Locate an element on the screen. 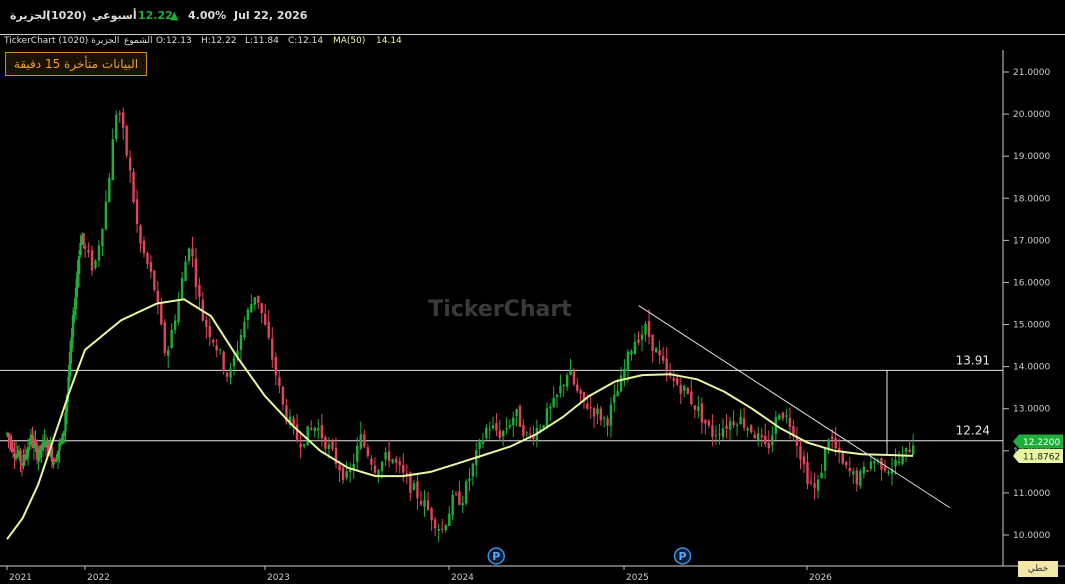  linear-scale-button: خطي is located at coordinates (1038, 569).